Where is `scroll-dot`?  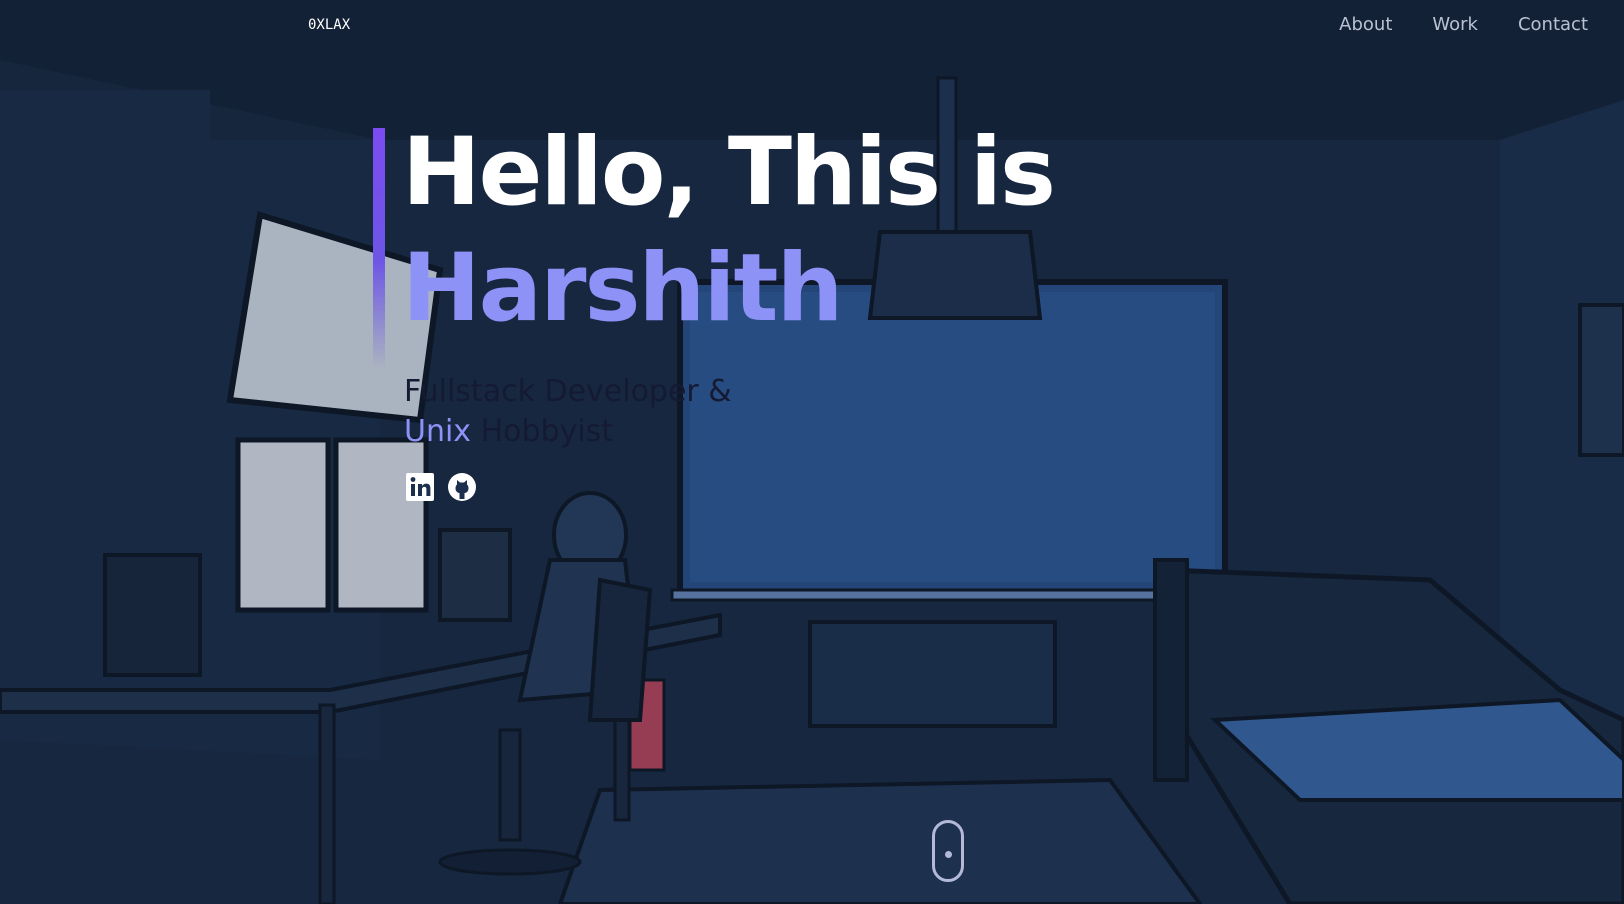 scroll-dot is located at coordinates (948, 854).